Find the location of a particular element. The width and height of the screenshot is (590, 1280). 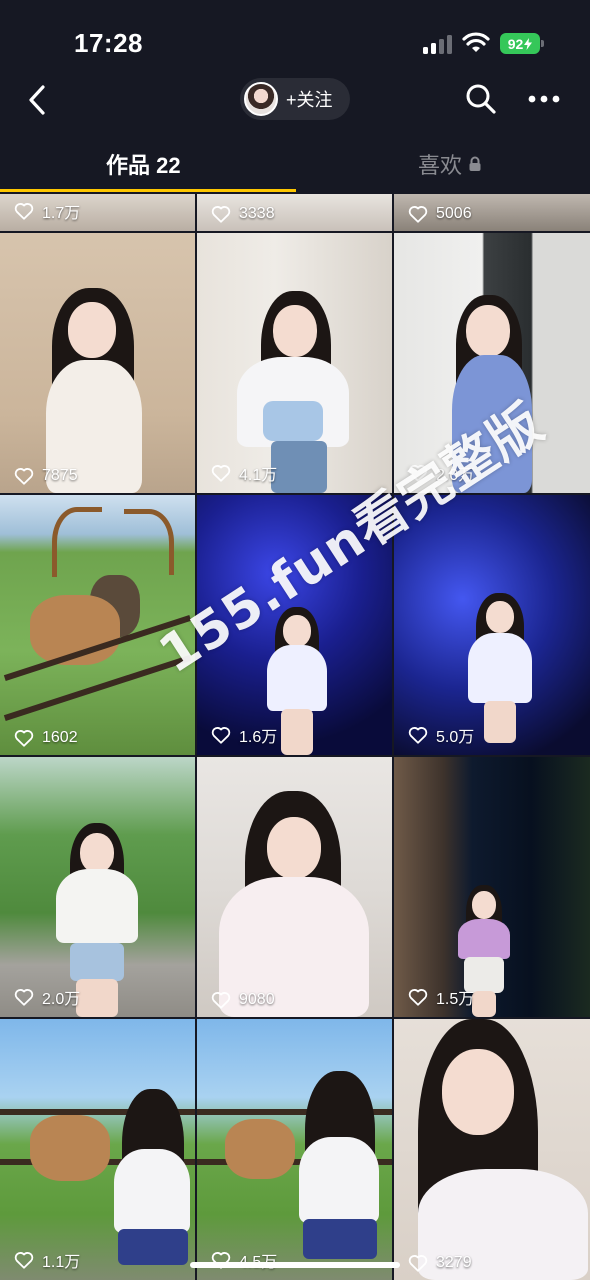

like-count-value: 9080 is located at coordinates (257, 999).